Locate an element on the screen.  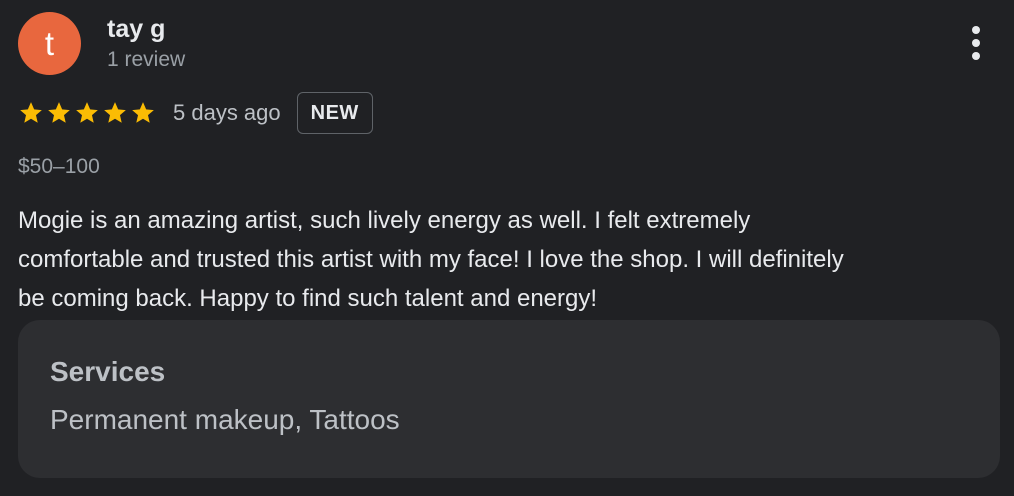
avatar: t is located at coordinates (49, 43).